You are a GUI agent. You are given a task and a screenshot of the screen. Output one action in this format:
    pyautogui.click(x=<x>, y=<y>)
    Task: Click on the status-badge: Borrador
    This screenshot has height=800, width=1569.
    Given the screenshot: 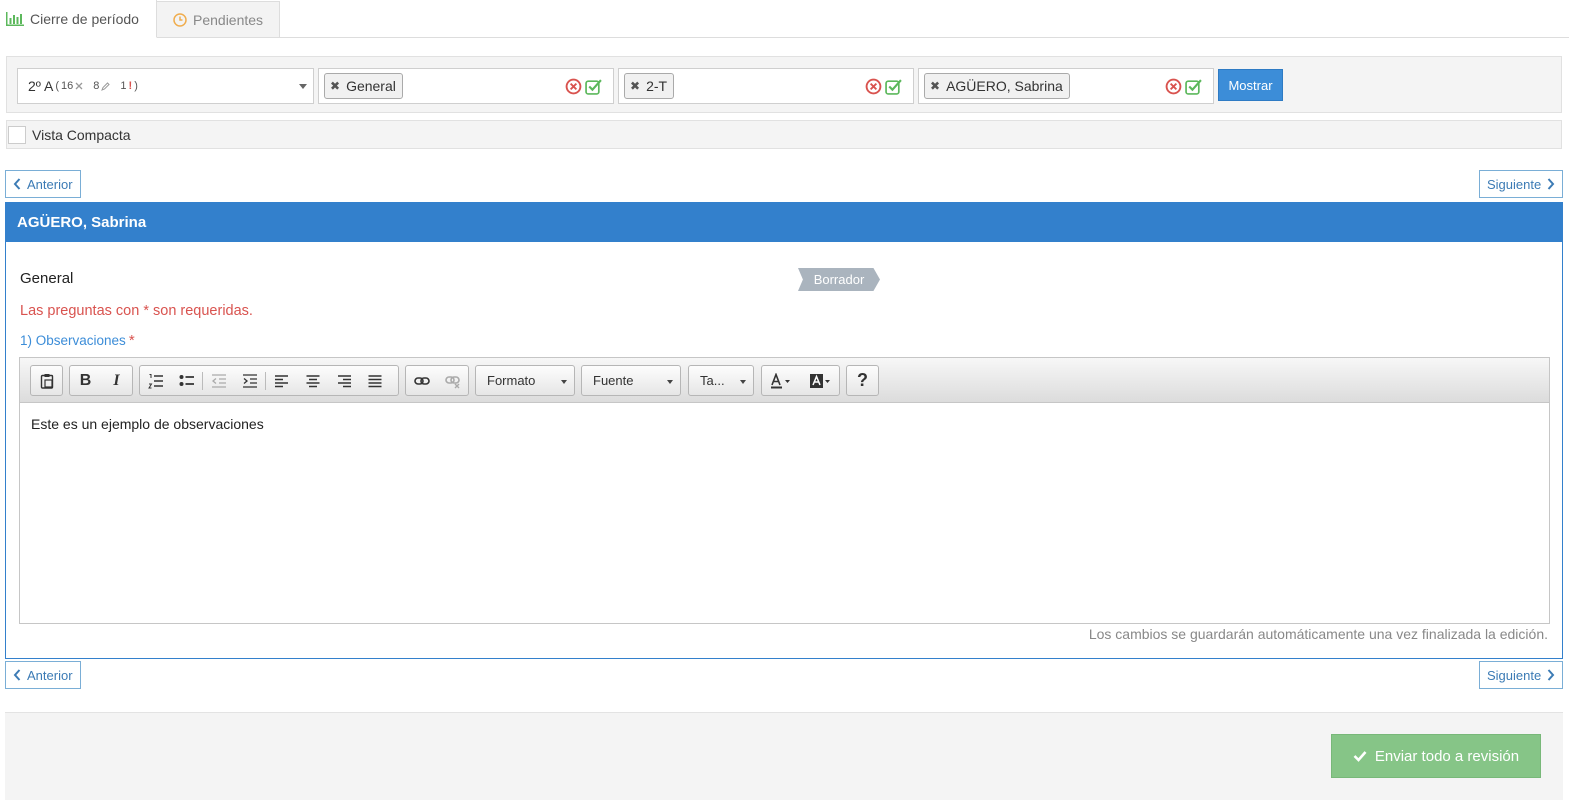 What is the action you would take?
    pyautogui.click(x=839, y=279)
    